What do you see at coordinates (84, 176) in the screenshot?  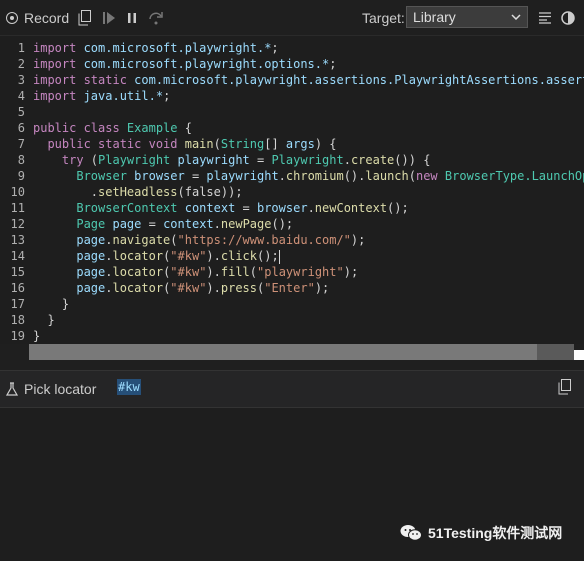 I see `code-token: Browser` at bounding box center [84, 176].